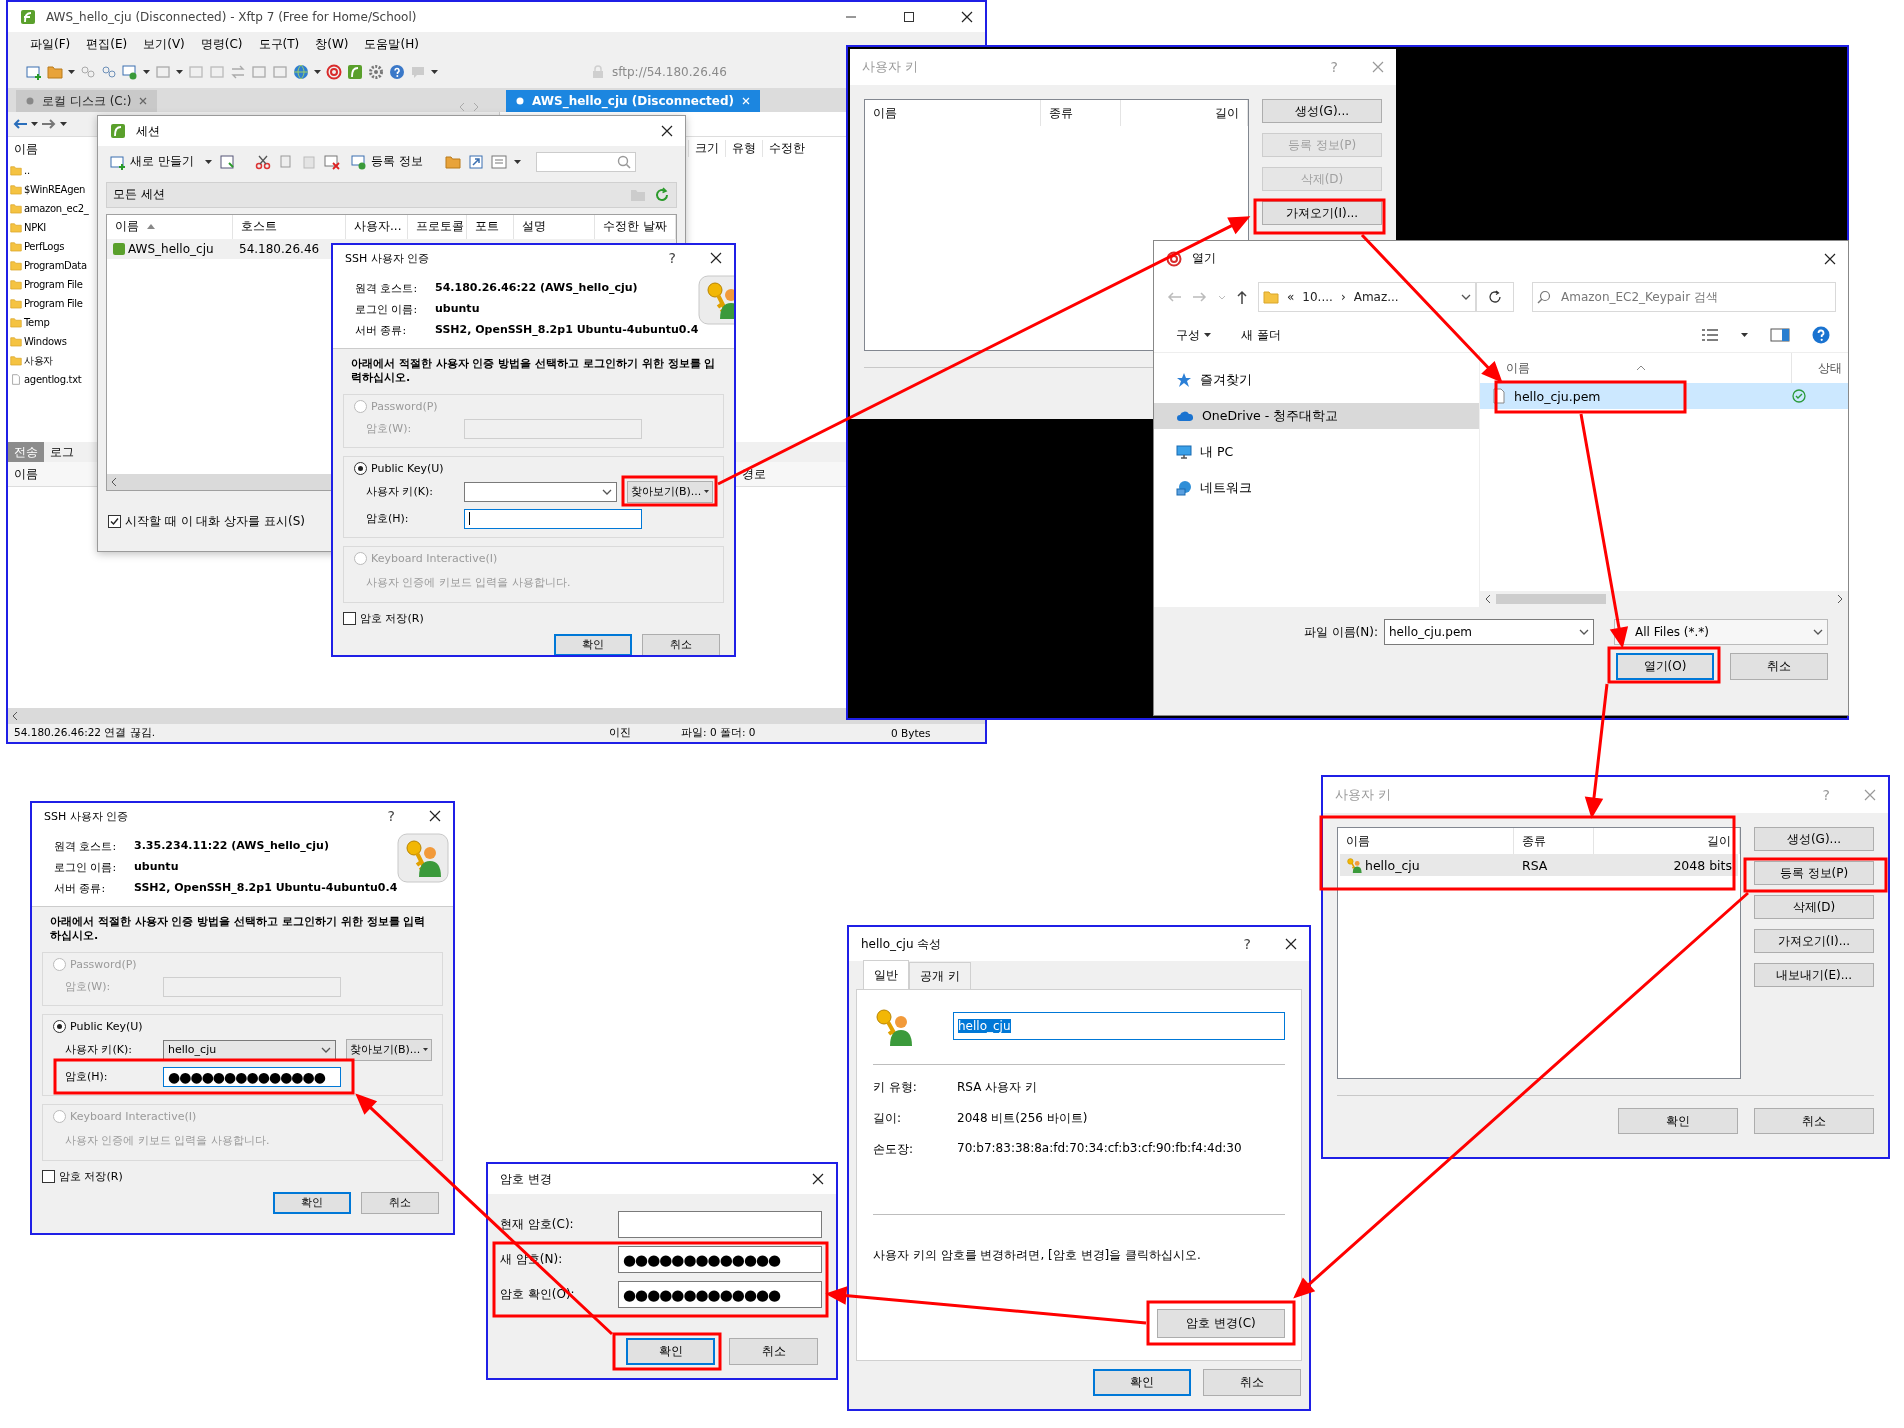  Describe the element at coordinates (620, 733) in the screenshot. I see `status-text: 이진` at that location.